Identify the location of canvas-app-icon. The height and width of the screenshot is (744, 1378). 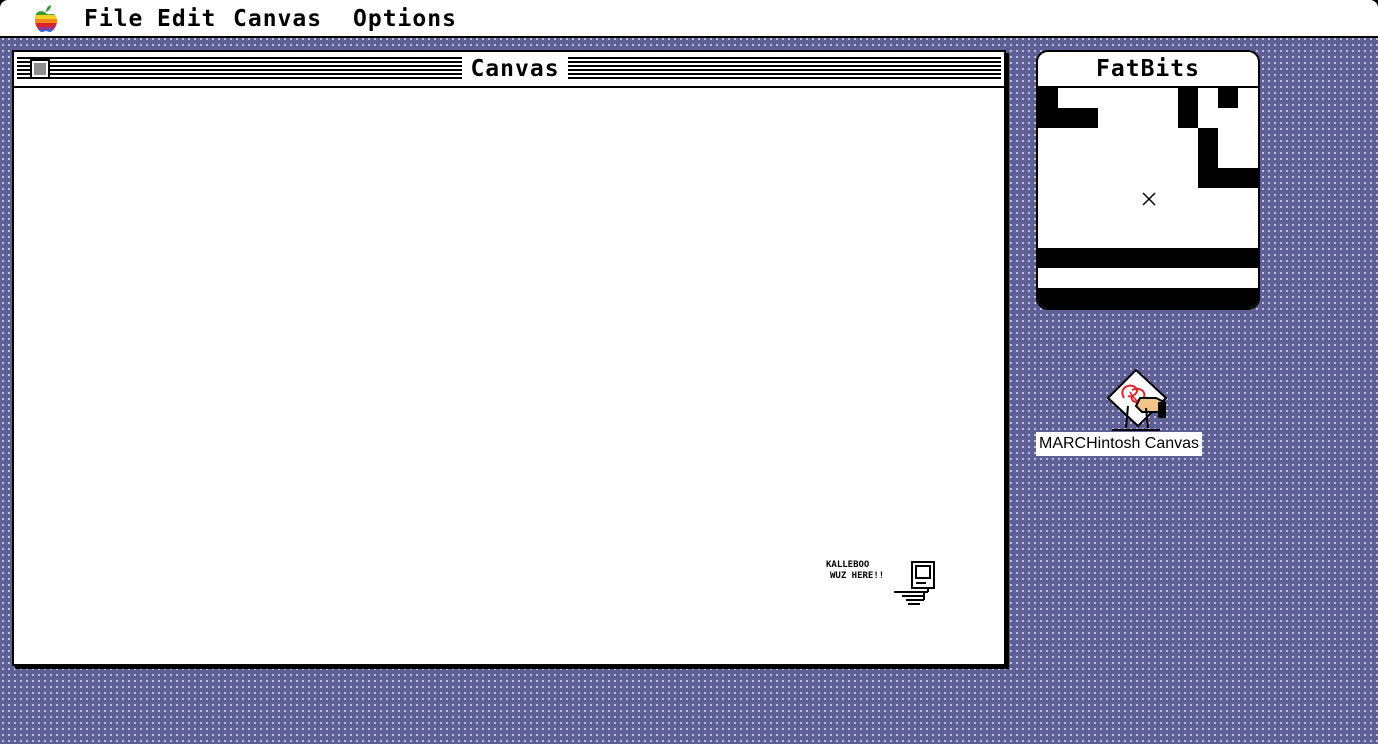
(1137, 399).